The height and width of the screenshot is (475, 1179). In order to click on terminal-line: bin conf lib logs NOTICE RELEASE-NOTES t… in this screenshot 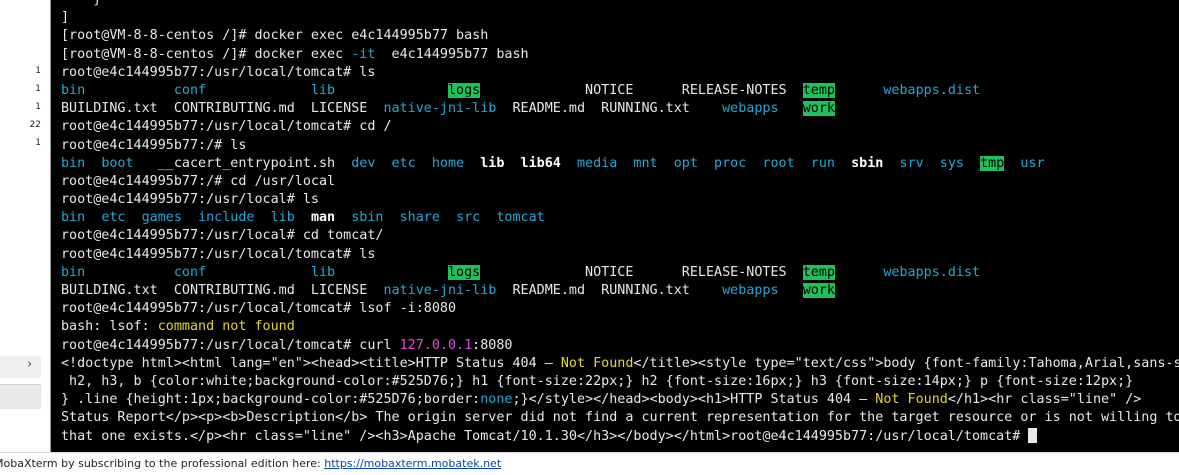, I will do `click(620, 273)`.